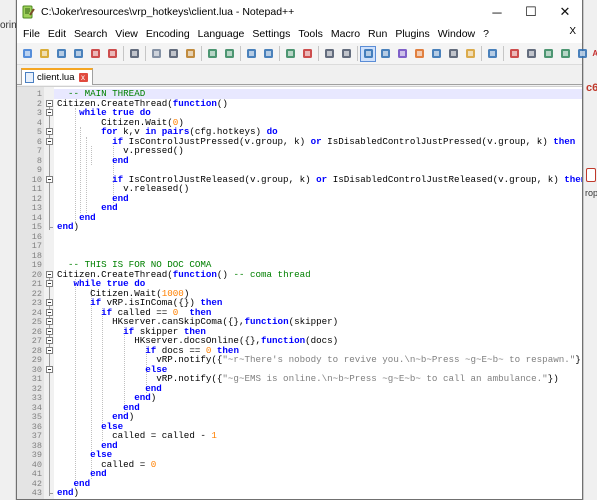 The image size is (597, 500). Describe the element at coordinates (57, 76) in the screenshot. I see `tab-client-lua: client.lua x` at that location.